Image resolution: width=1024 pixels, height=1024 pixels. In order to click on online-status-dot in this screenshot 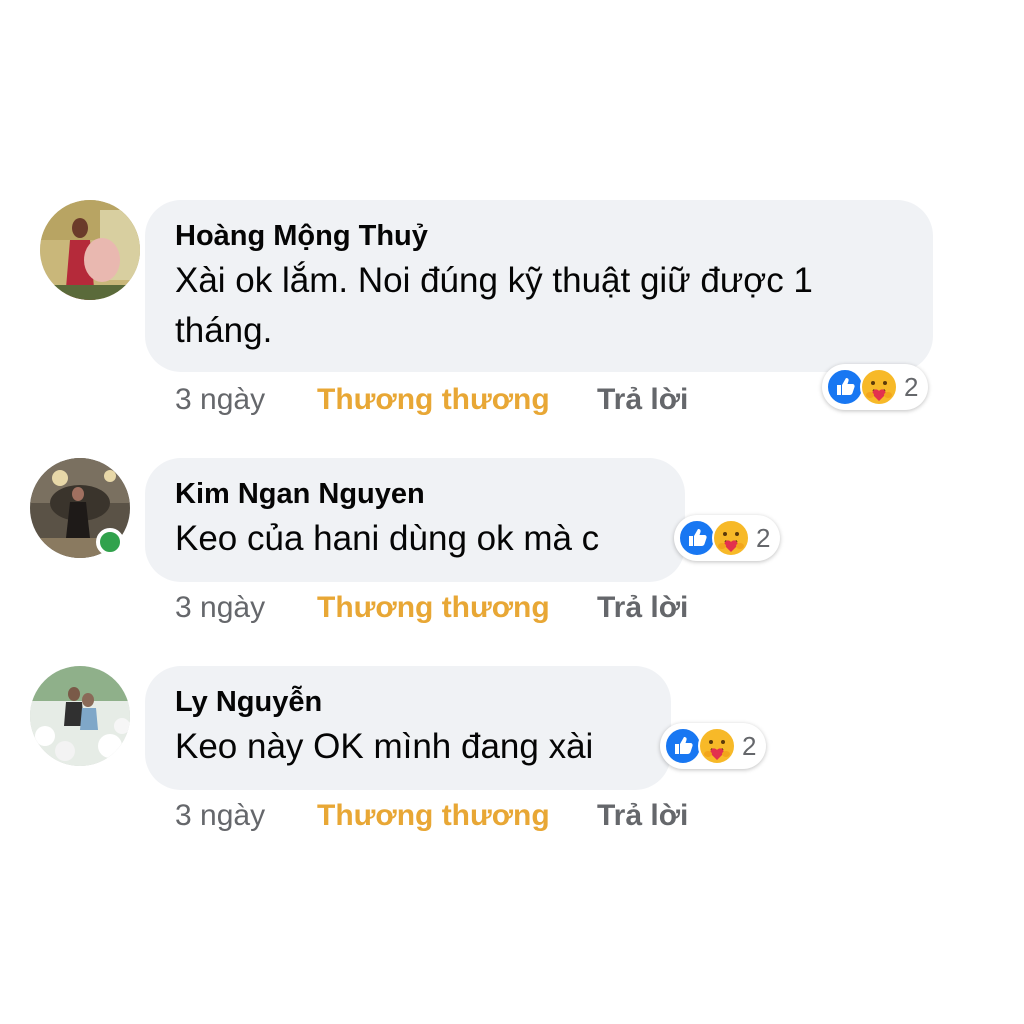, I will do `click(110, 542)`.